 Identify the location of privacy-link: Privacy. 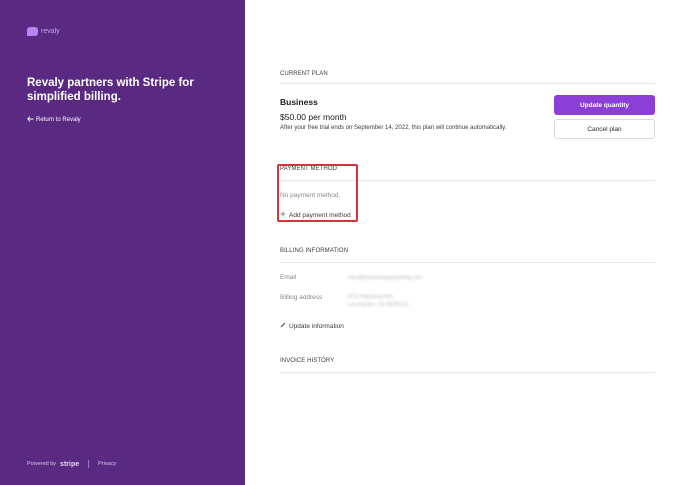
(107, 464).